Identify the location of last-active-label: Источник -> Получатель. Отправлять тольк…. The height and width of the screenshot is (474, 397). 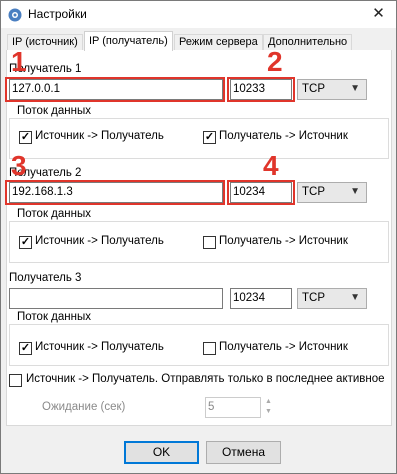
(207, 379).